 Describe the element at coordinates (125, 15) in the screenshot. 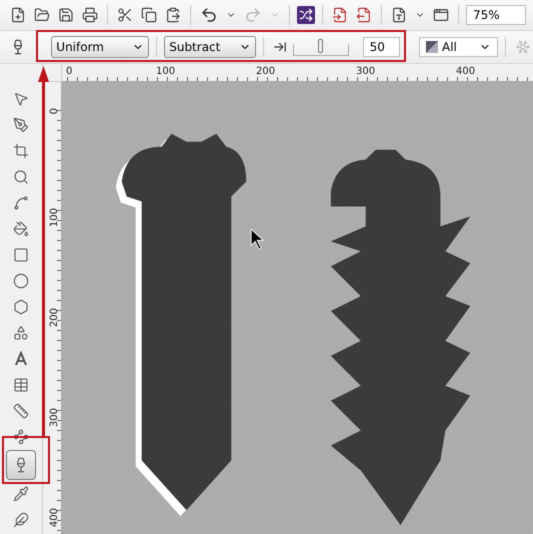

I see `scissors-icon` at that location.